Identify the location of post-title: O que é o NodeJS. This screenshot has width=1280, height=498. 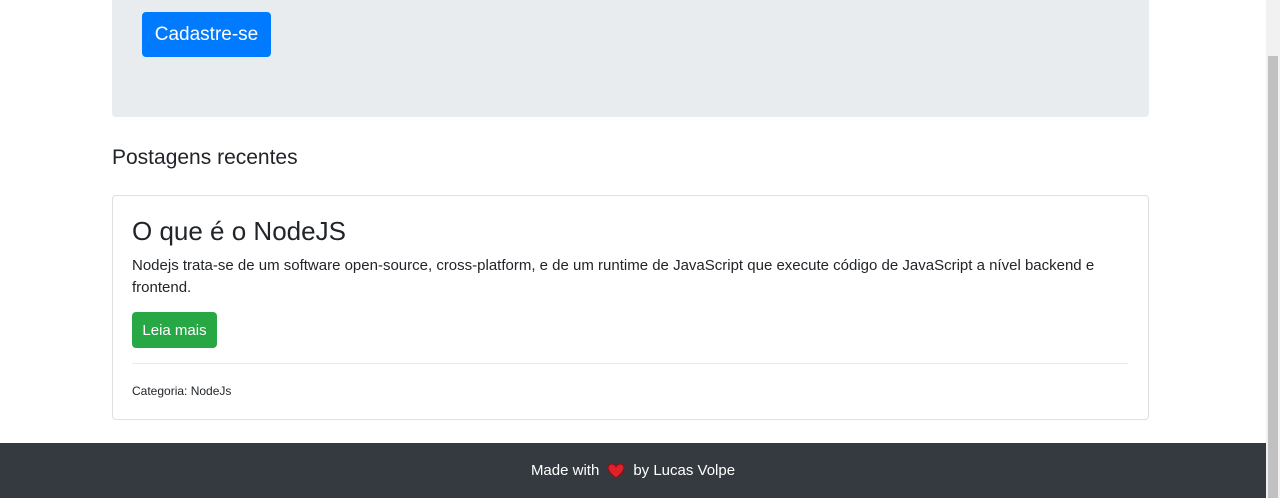
(239, 231).